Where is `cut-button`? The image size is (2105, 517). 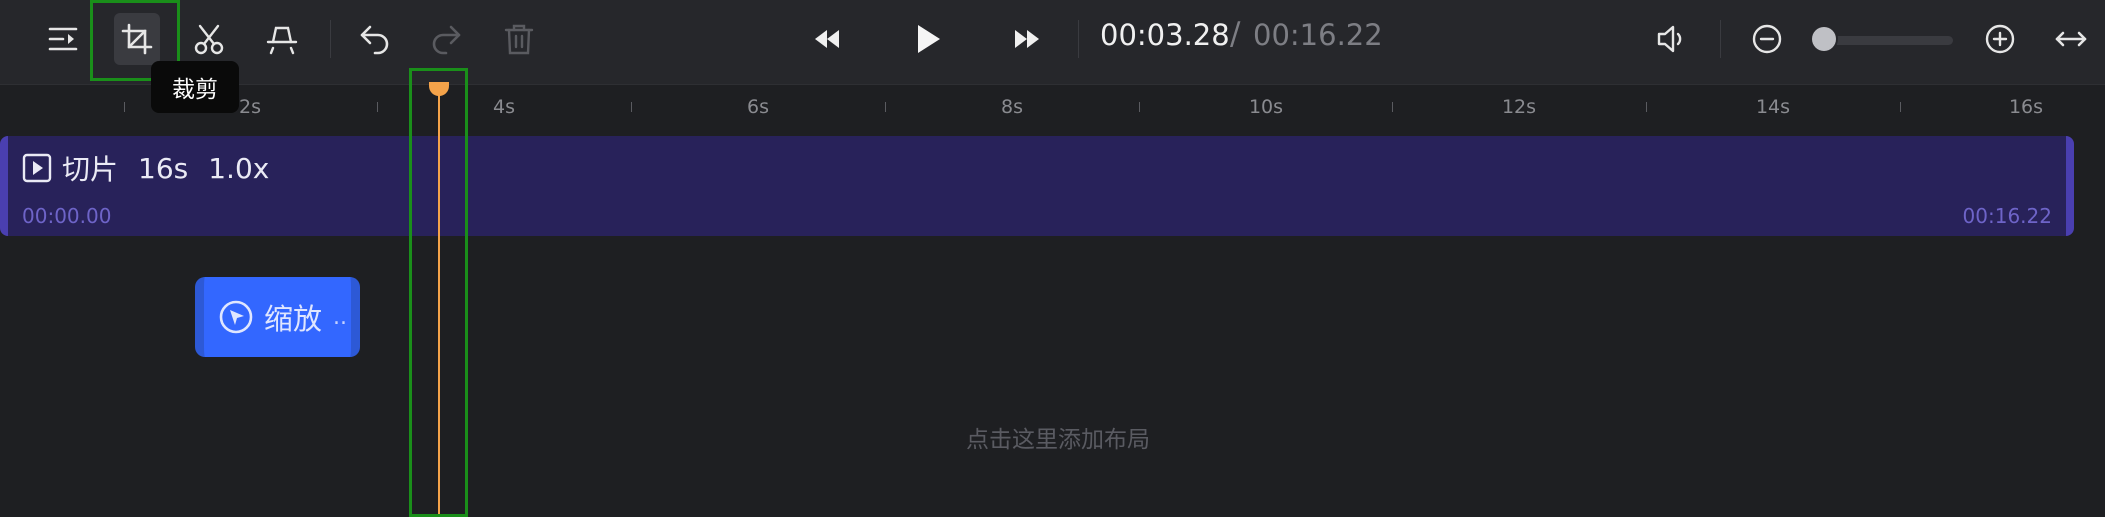
cut-button is located at coordinates (209, 39).